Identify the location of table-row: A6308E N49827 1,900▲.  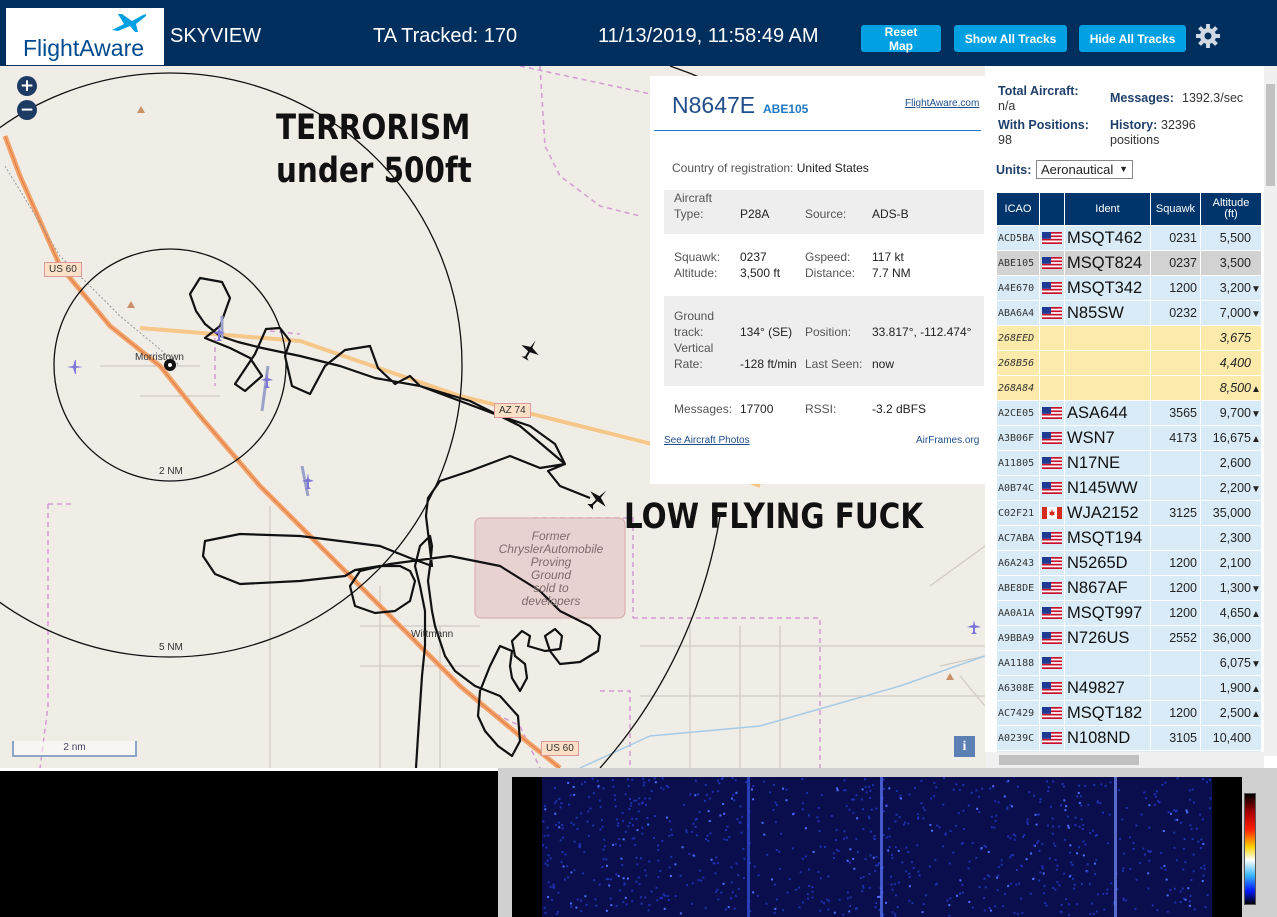
(1128, 688).